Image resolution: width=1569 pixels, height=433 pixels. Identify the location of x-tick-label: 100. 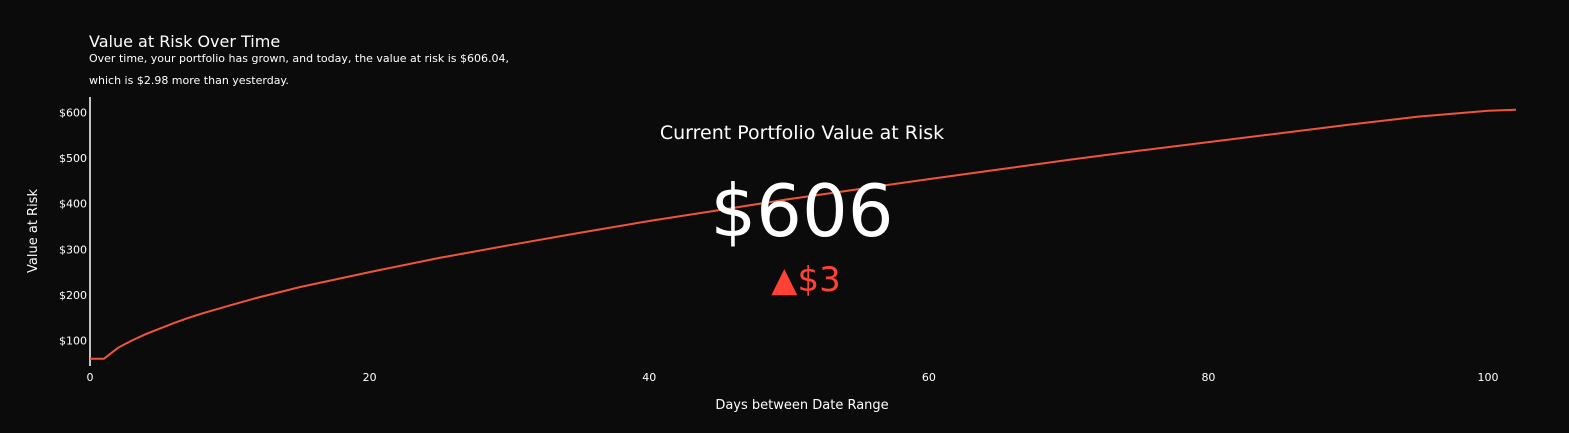
(1488, 377).